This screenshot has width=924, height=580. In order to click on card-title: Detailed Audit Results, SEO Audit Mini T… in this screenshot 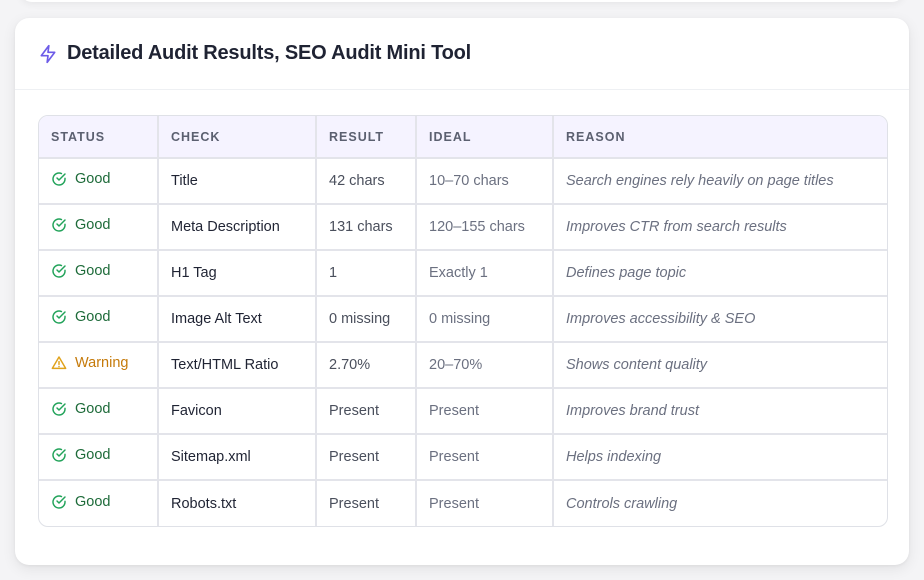, I will do `click(269, 53)`.